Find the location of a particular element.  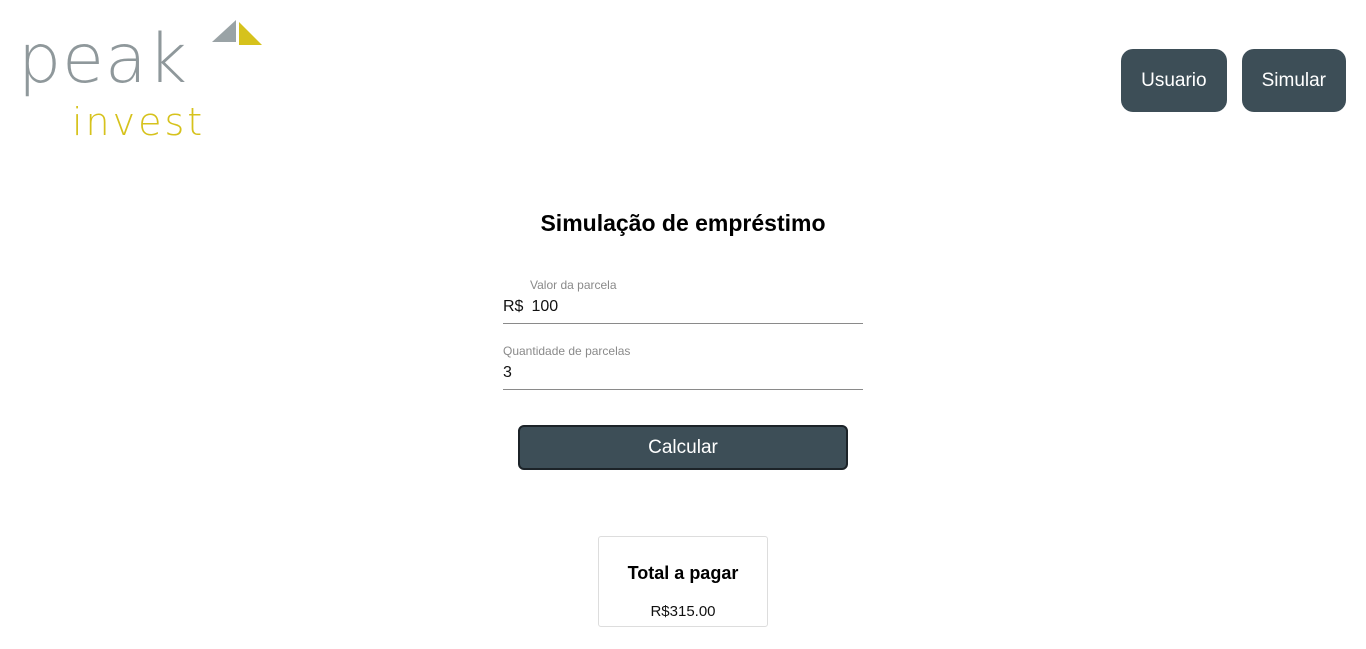

currency-prefix: R$ is located at coordinates (513, 306).